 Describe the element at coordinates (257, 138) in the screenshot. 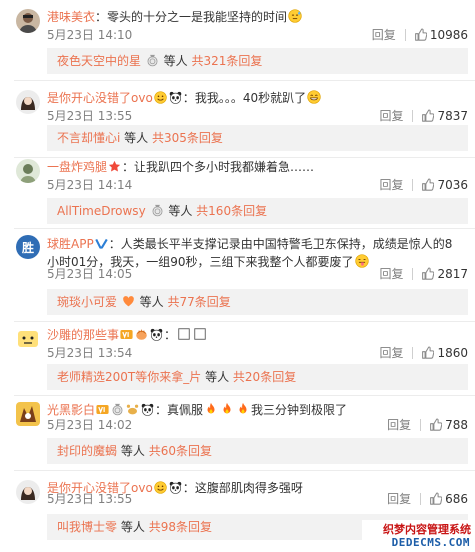

I see `sub-replies-bar: 不言却懂心i 等人 共305条回复` at that location.